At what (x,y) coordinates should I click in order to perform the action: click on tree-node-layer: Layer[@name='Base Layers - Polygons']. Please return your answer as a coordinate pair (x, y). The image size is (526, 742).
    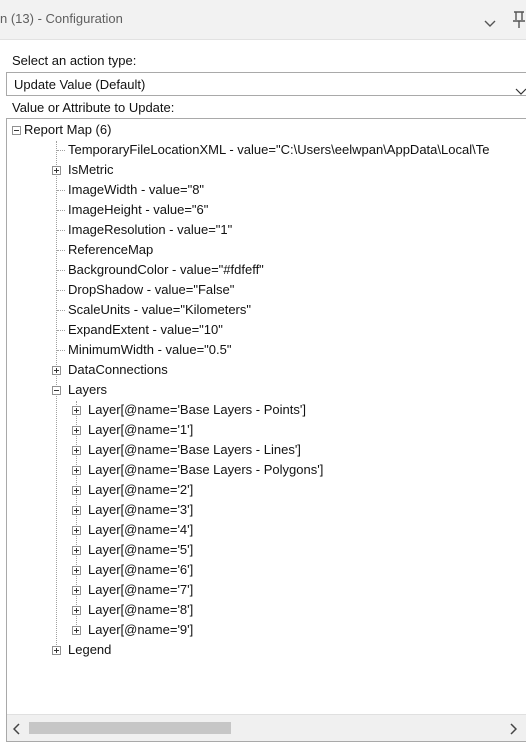
    Looking at the image, I should click on (205, 470).